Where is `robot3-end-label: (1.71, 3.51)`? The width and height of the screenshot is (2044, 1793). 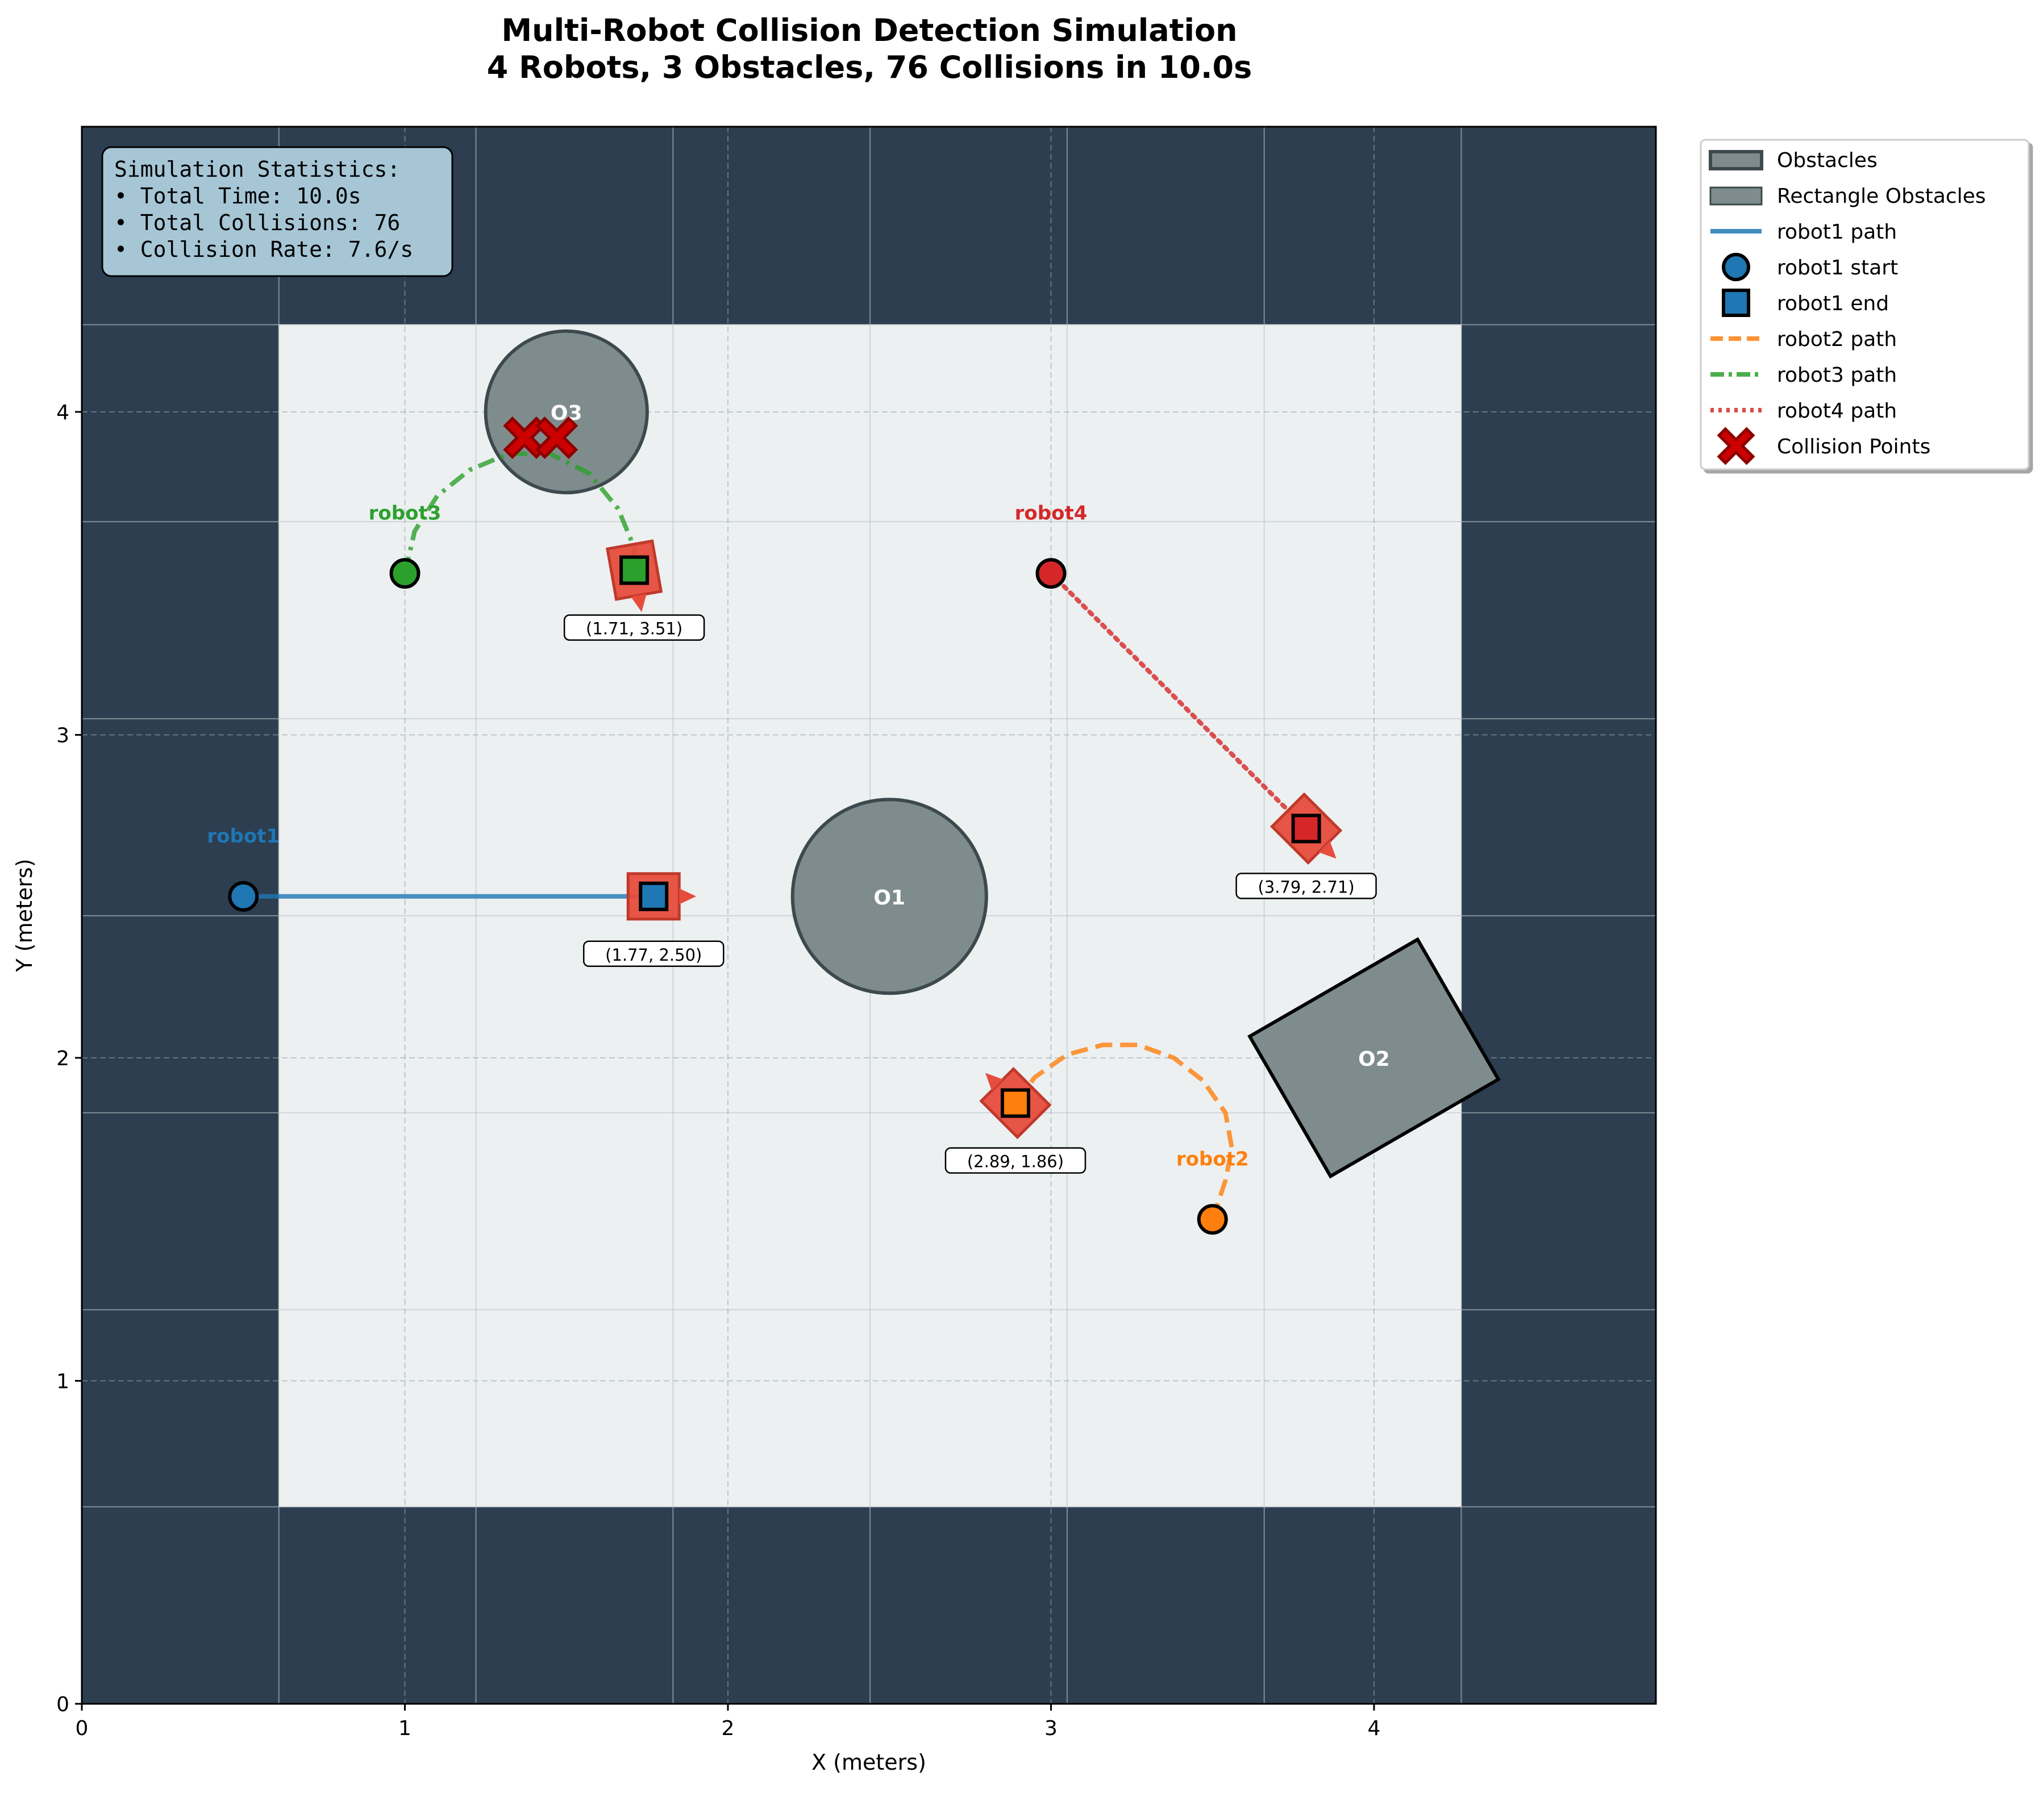
robot3-end-label: (1.71, 3.51) is located at coordinates (634, 629).